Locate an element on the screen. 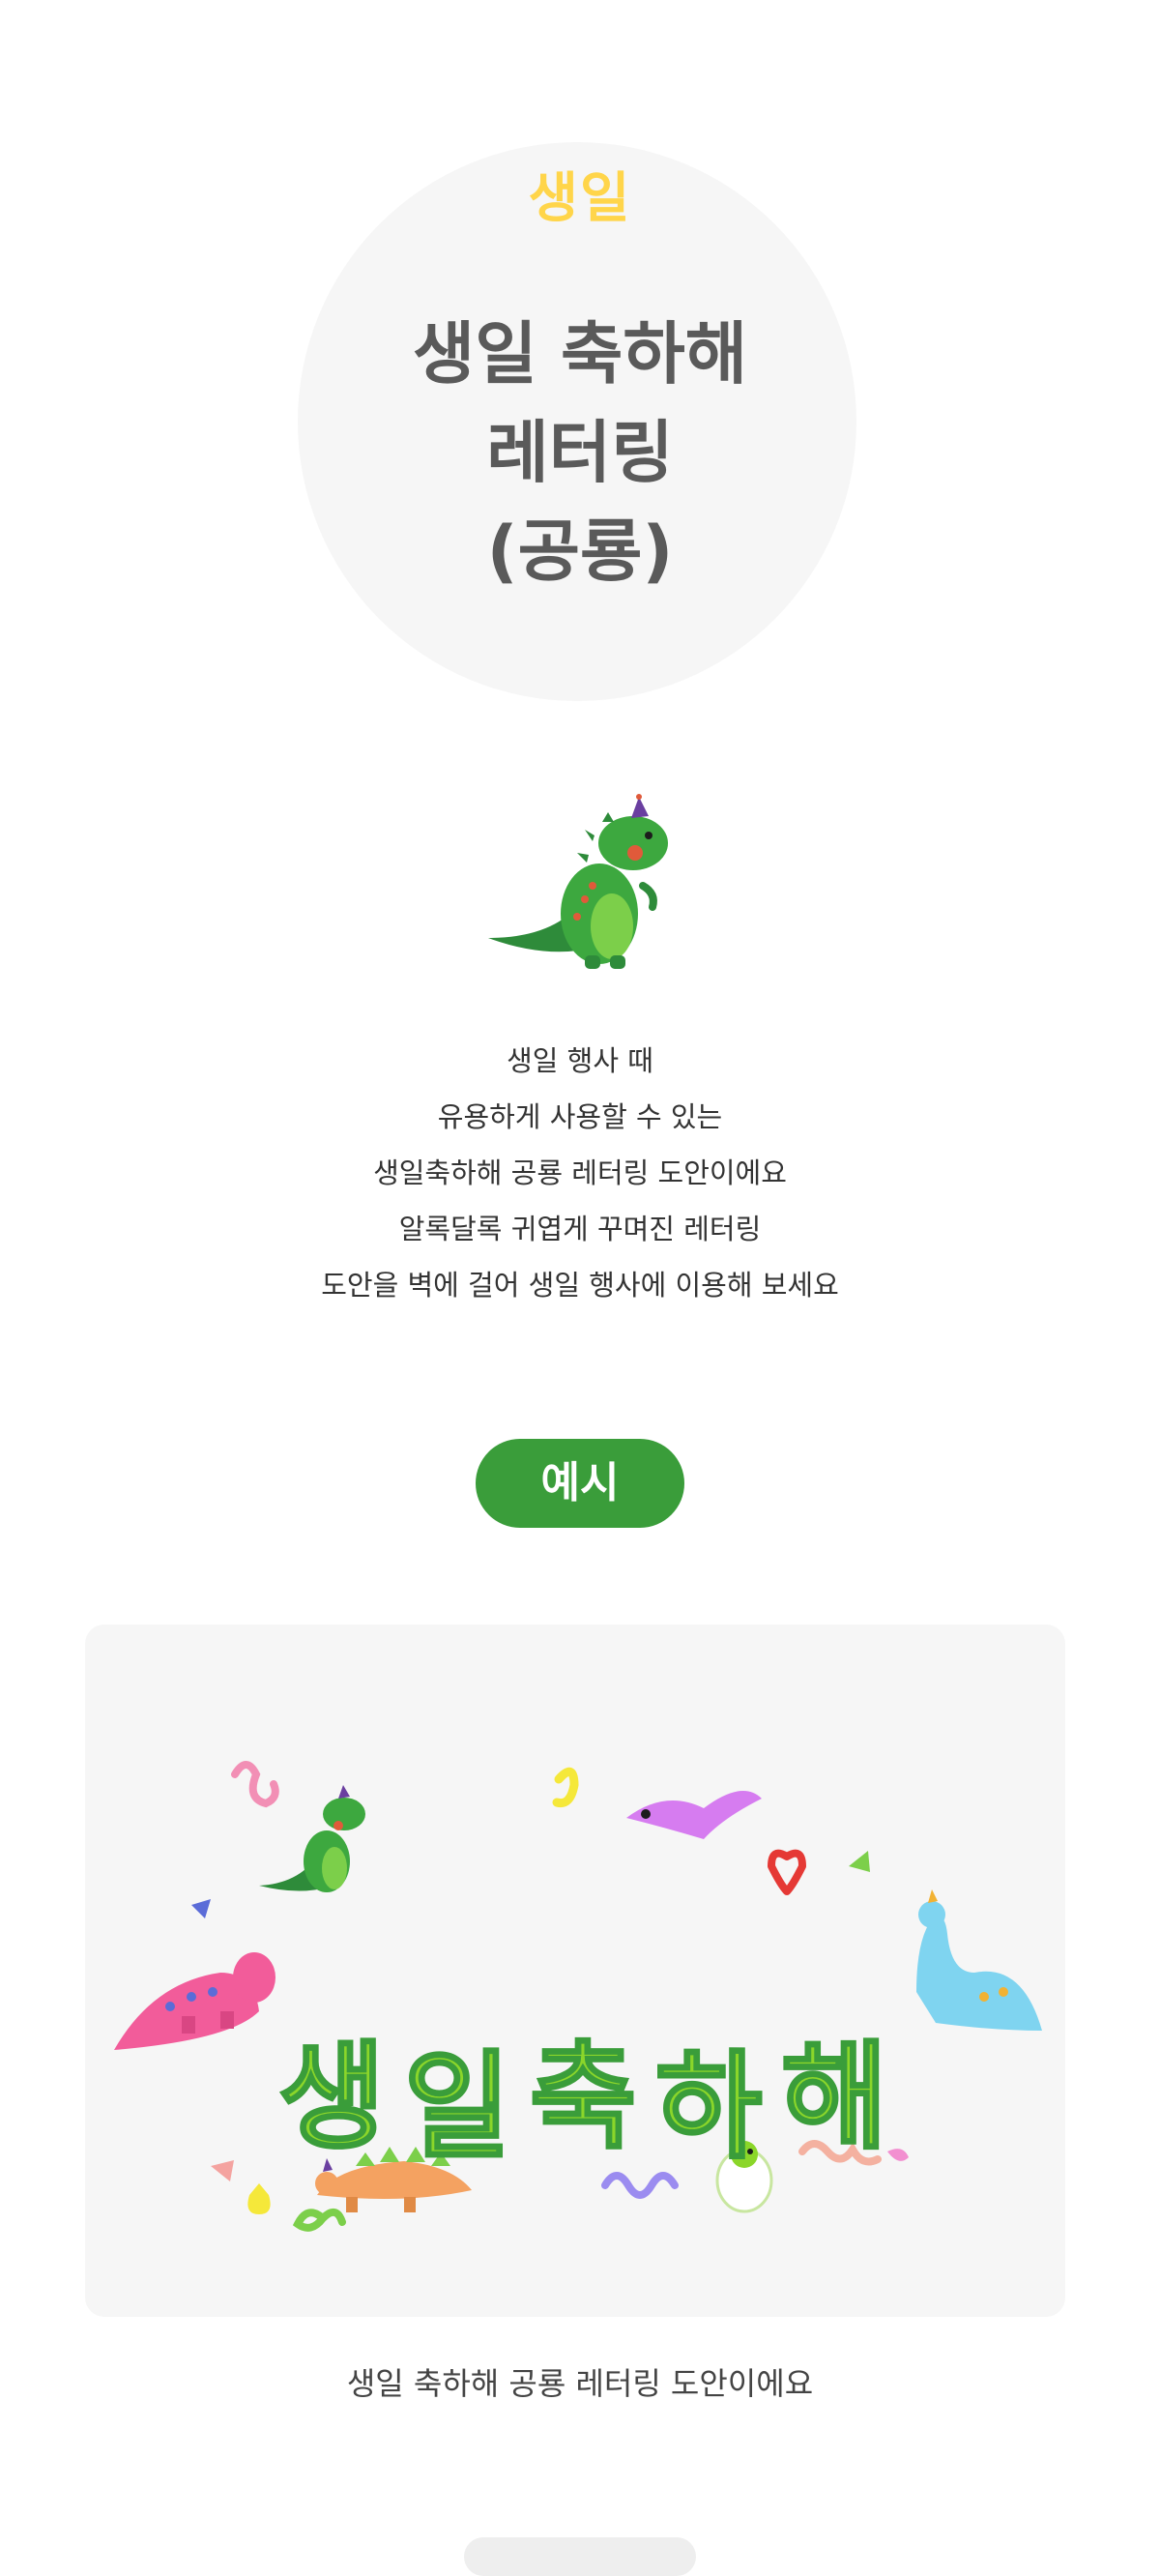 Image resolution: width=1160 pixels, height=2576 pixels. description-line-3: 생일축하해 공룡 레터링 도안이에요 is located at coordinates (580, 1172).